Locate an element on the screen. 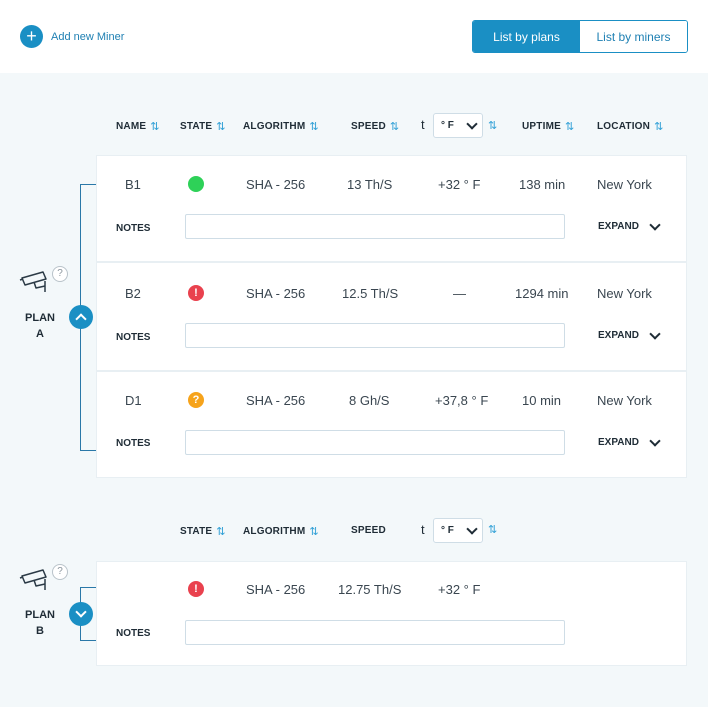 The width and height of the screenshot is (708, 707). chevron-up-icon is located at coordinates (81, 319).